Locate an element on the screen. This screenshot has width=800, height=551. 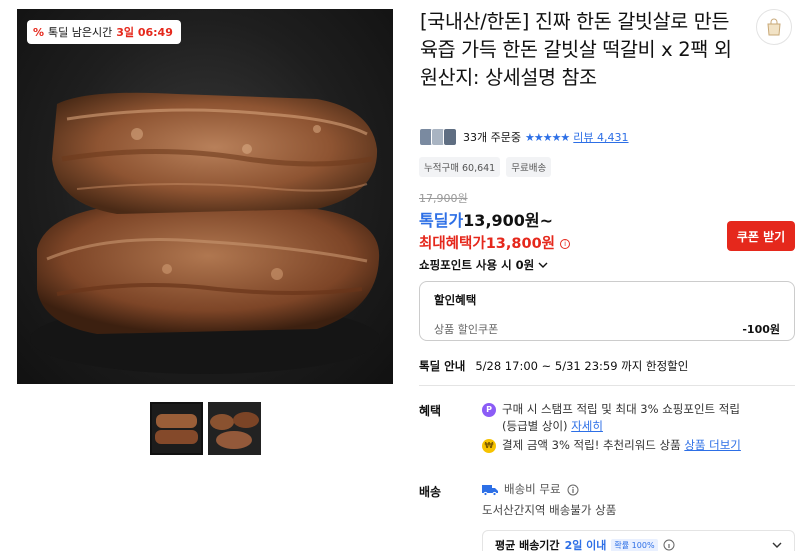
discount-heading: 할인혜택 is located at coordinates (455, 300).